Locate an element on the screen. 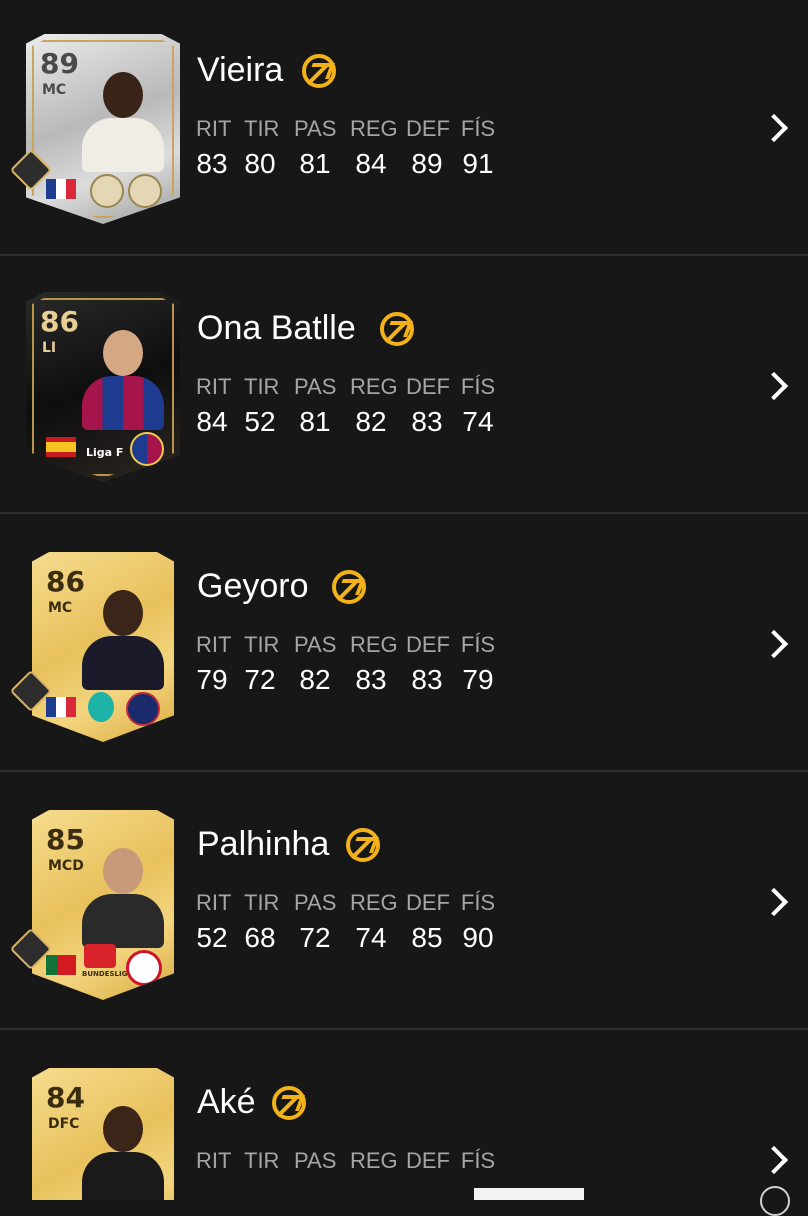 This screenshot has height=1216, width=808. player-card: 85 MCD BUNDESLIGA is located at coordinates (103, 905).